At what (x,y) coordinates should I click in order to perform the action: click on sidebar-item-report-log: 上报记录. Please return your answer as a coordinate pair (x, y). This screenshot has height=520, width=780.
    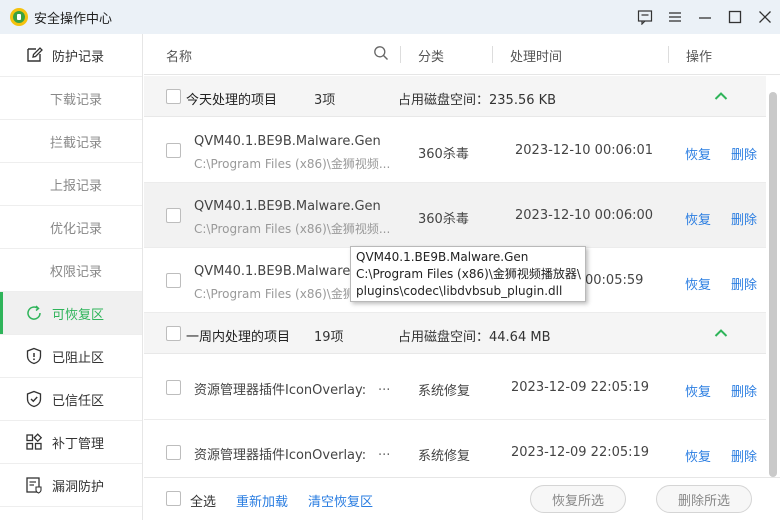
    Looking at the image, I should click on (71, 184).